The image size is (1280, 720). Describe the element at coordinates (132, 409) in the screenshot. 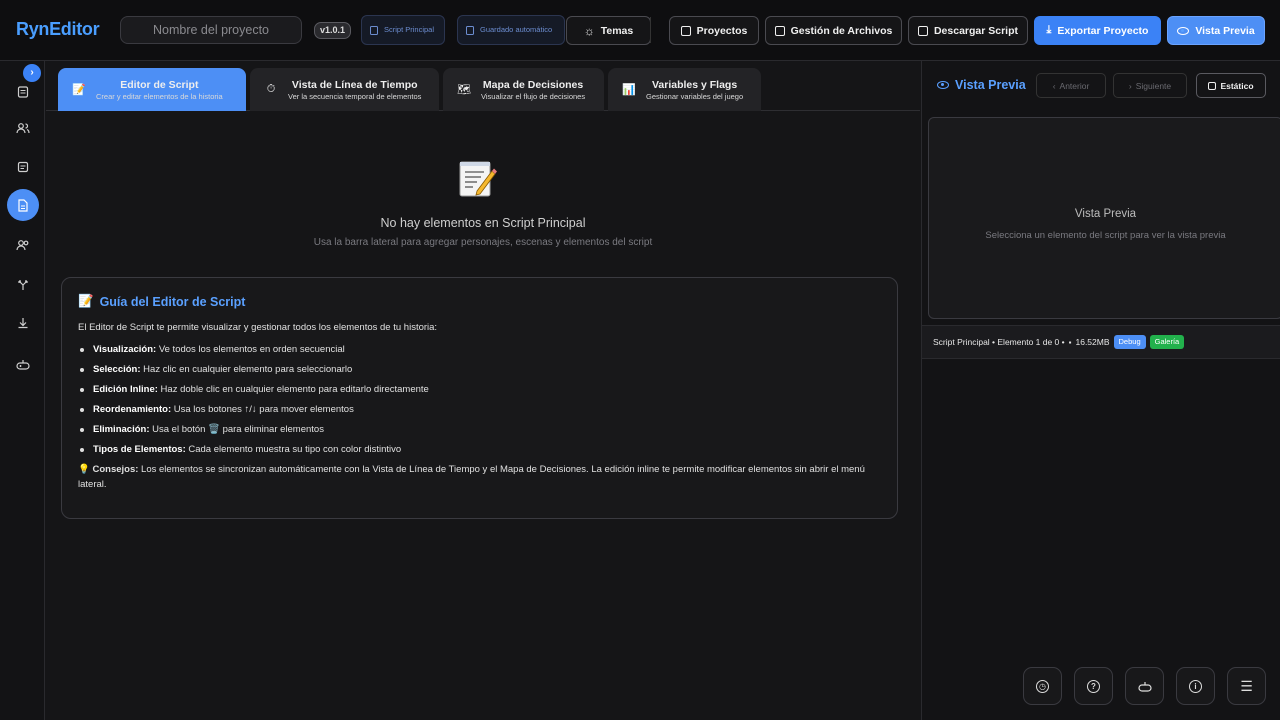

I see `item-term: Reordenamiento:` at that location.